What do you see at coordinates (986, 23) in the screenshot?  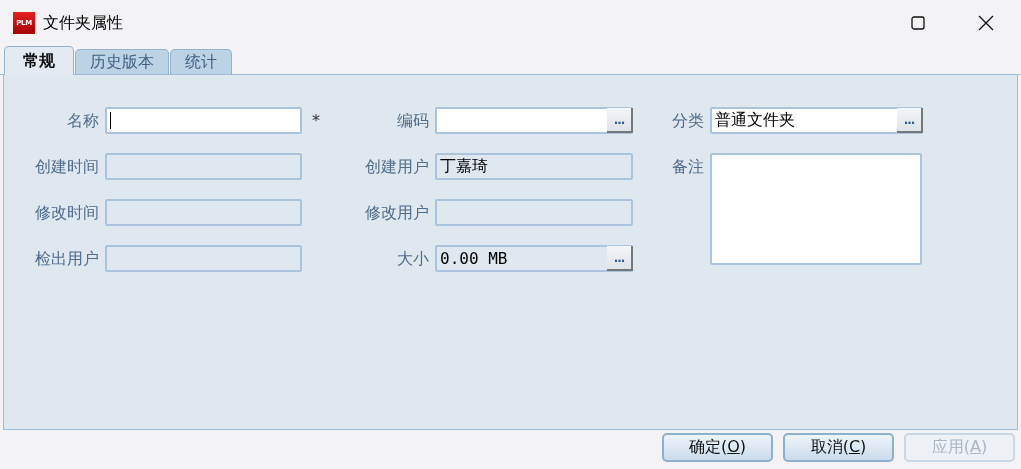 I see `close-icon` at bounding box center [986, 23].